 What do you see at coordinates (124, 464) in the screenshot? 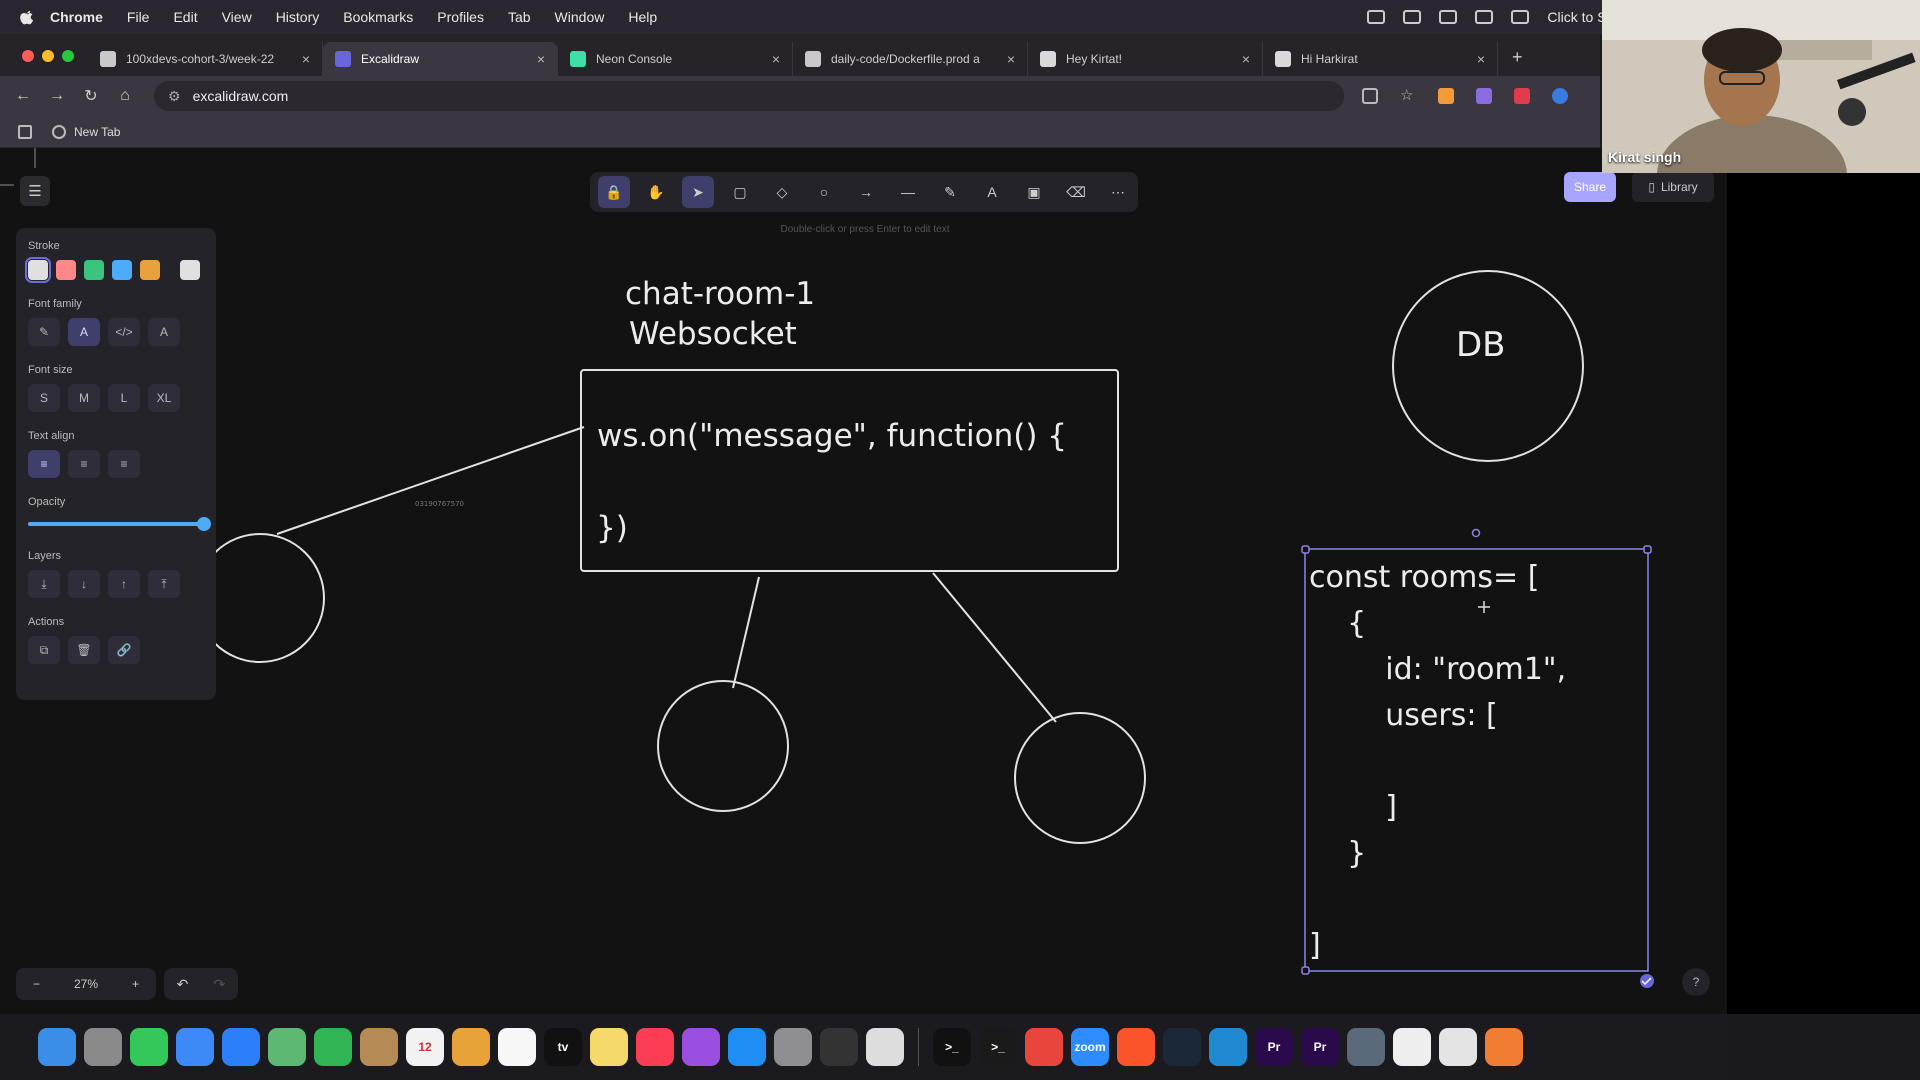
I see `align-right-icon: ≡` at bounding box center [124, 464].